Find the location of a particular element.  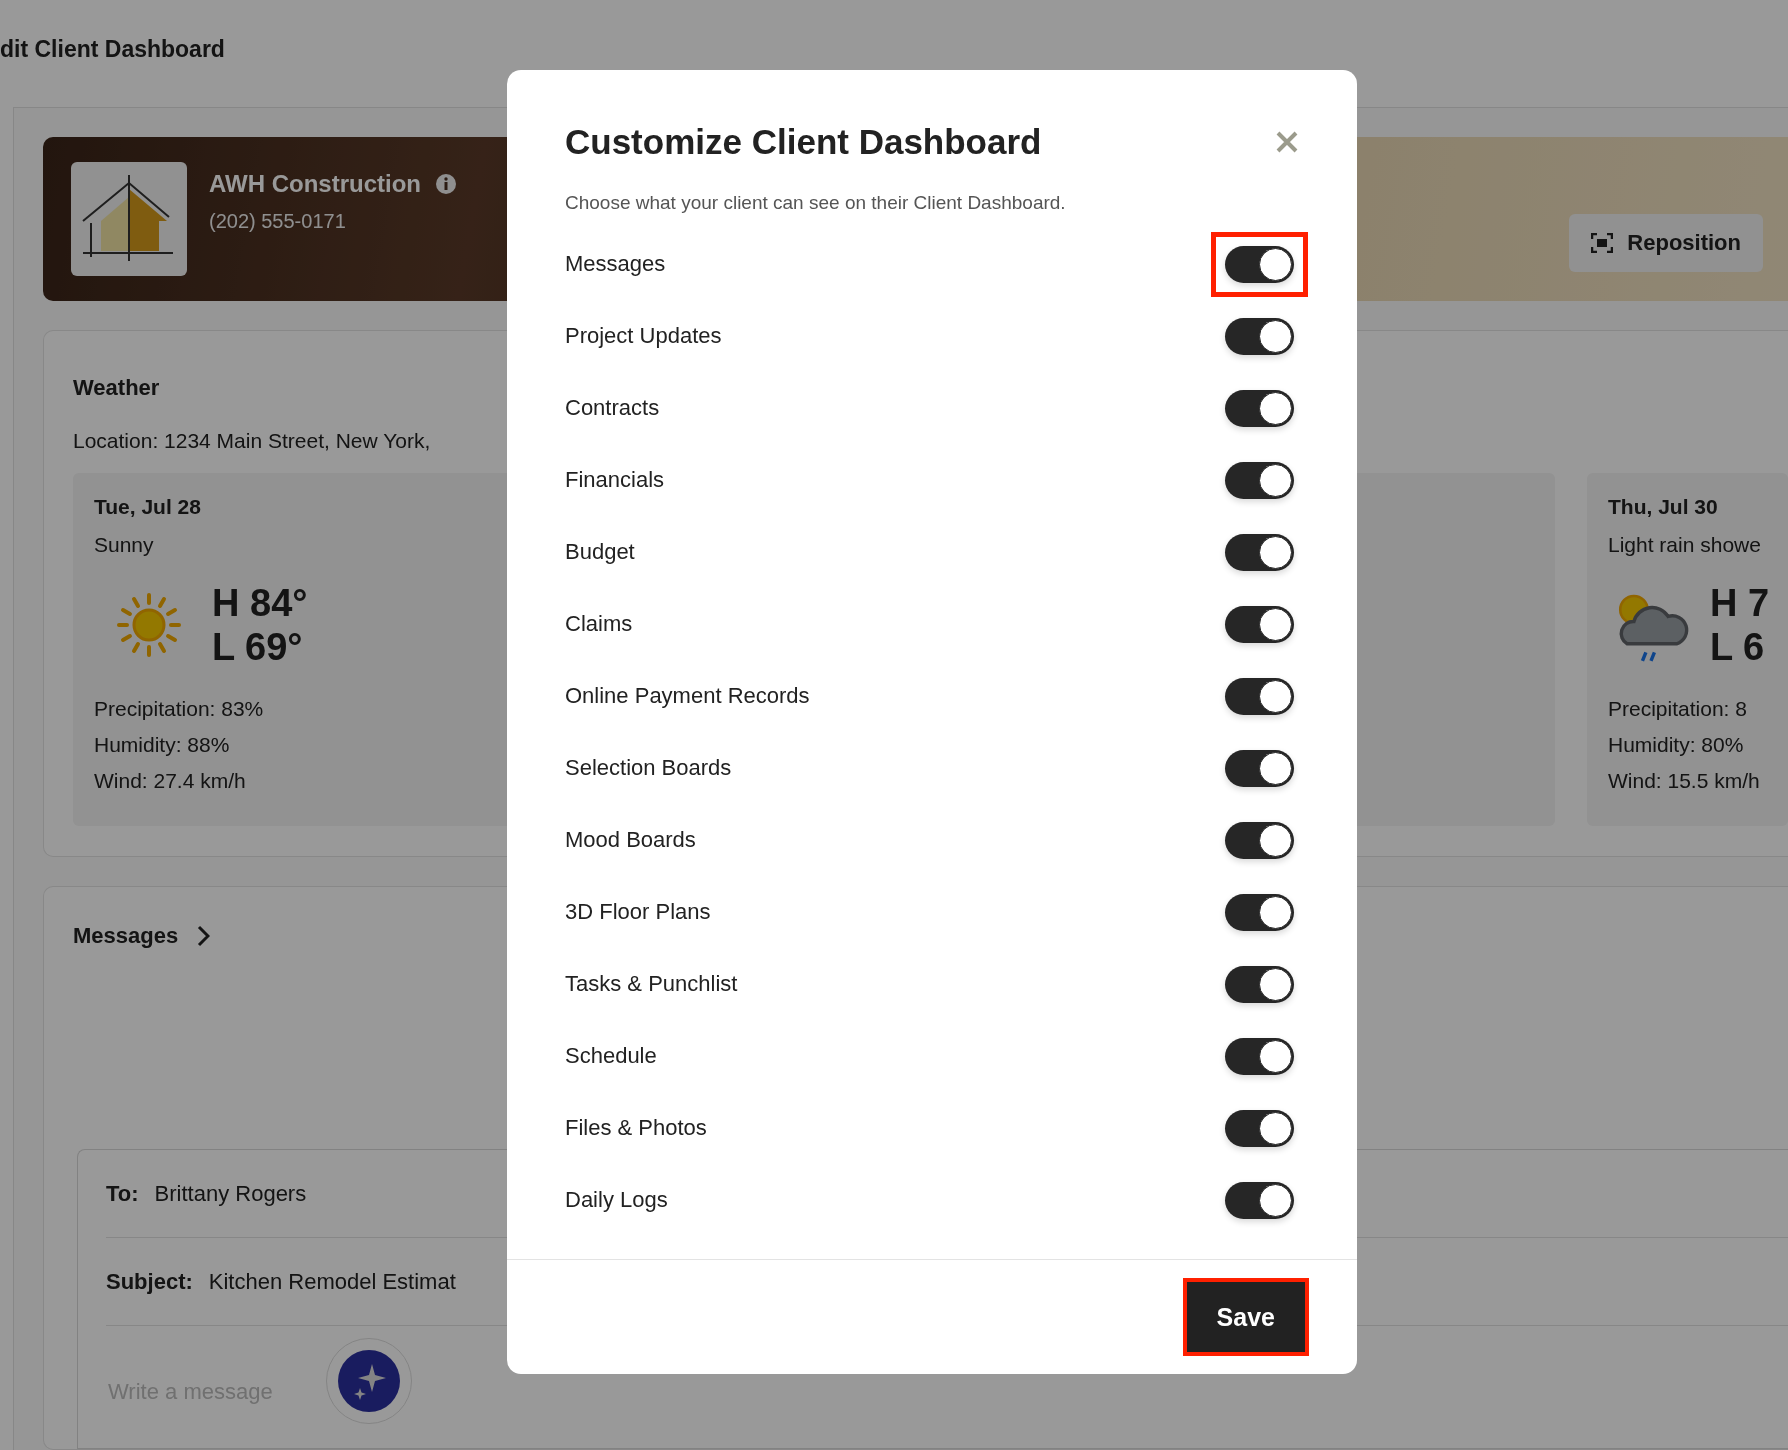

toggle-label: Tasks & Punchlist is located at coordinates (651, 984).